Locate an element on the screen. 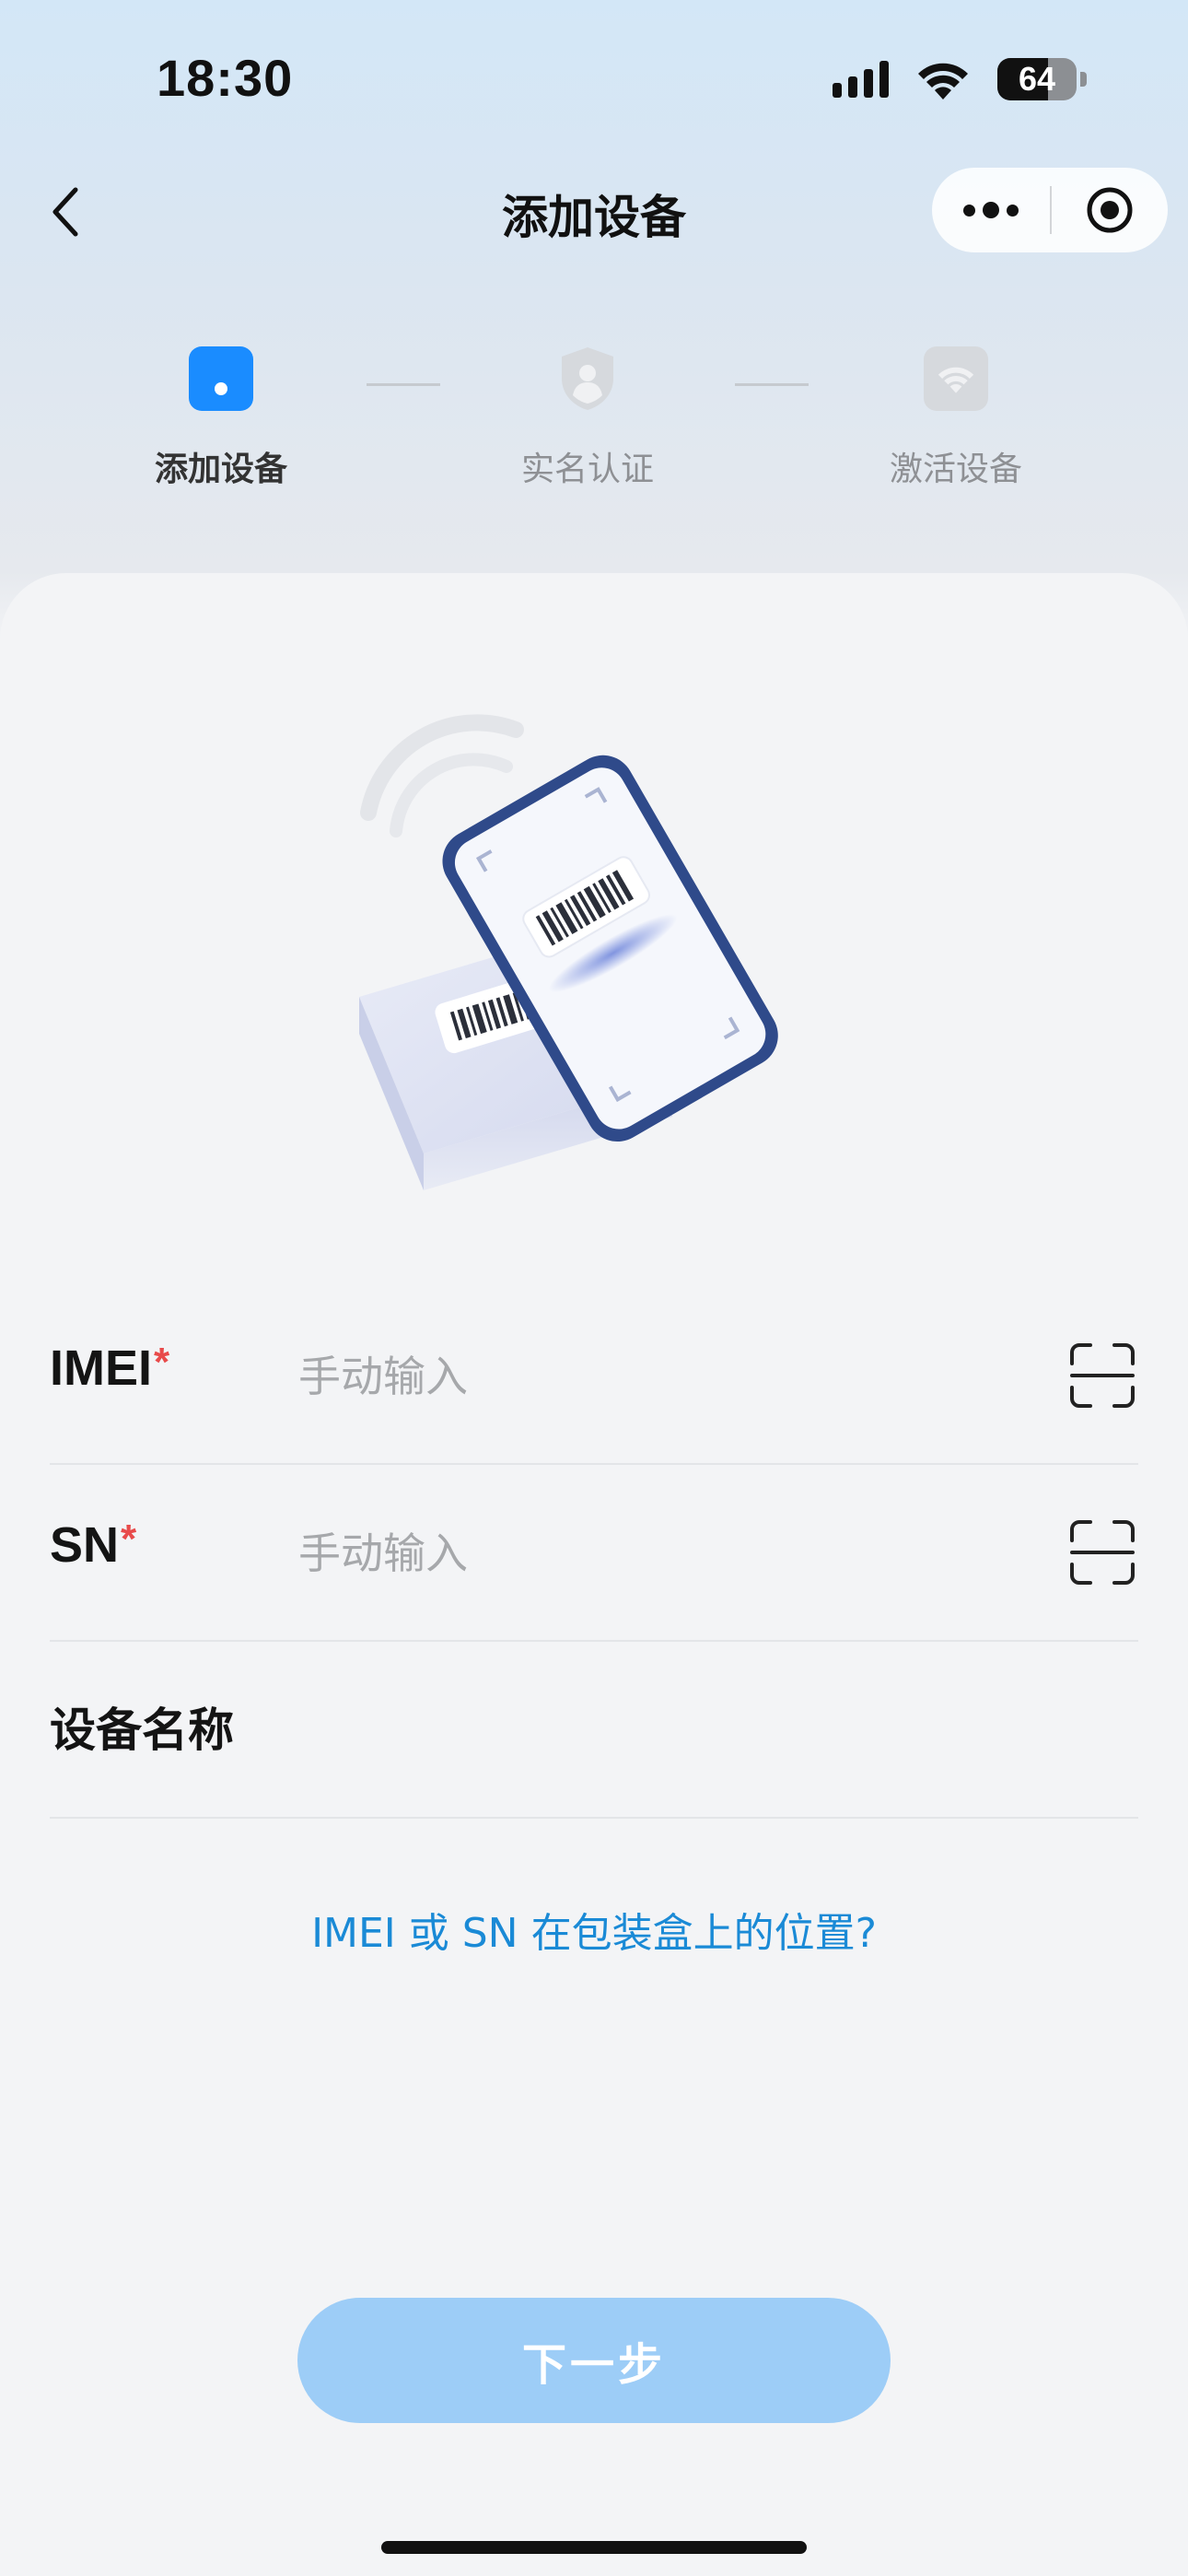 This screenshot has width=1188, height=2576. battery-tip is located at coordinates (1083, 79).